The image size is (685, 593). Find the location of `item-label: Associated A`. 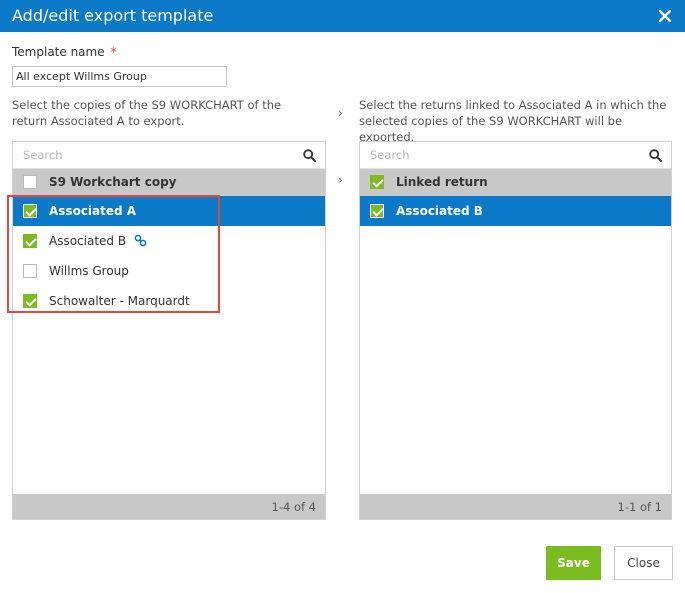

item-label: Associated A is located at coordinates (93, 211).